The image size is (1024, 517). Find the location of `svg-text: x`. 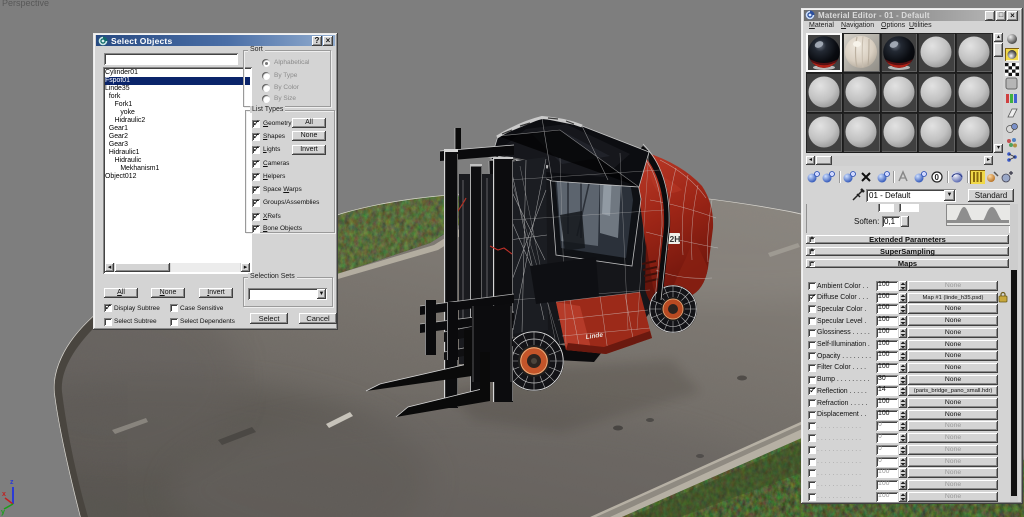

svg-text: x is located at coordinates (4, 494).